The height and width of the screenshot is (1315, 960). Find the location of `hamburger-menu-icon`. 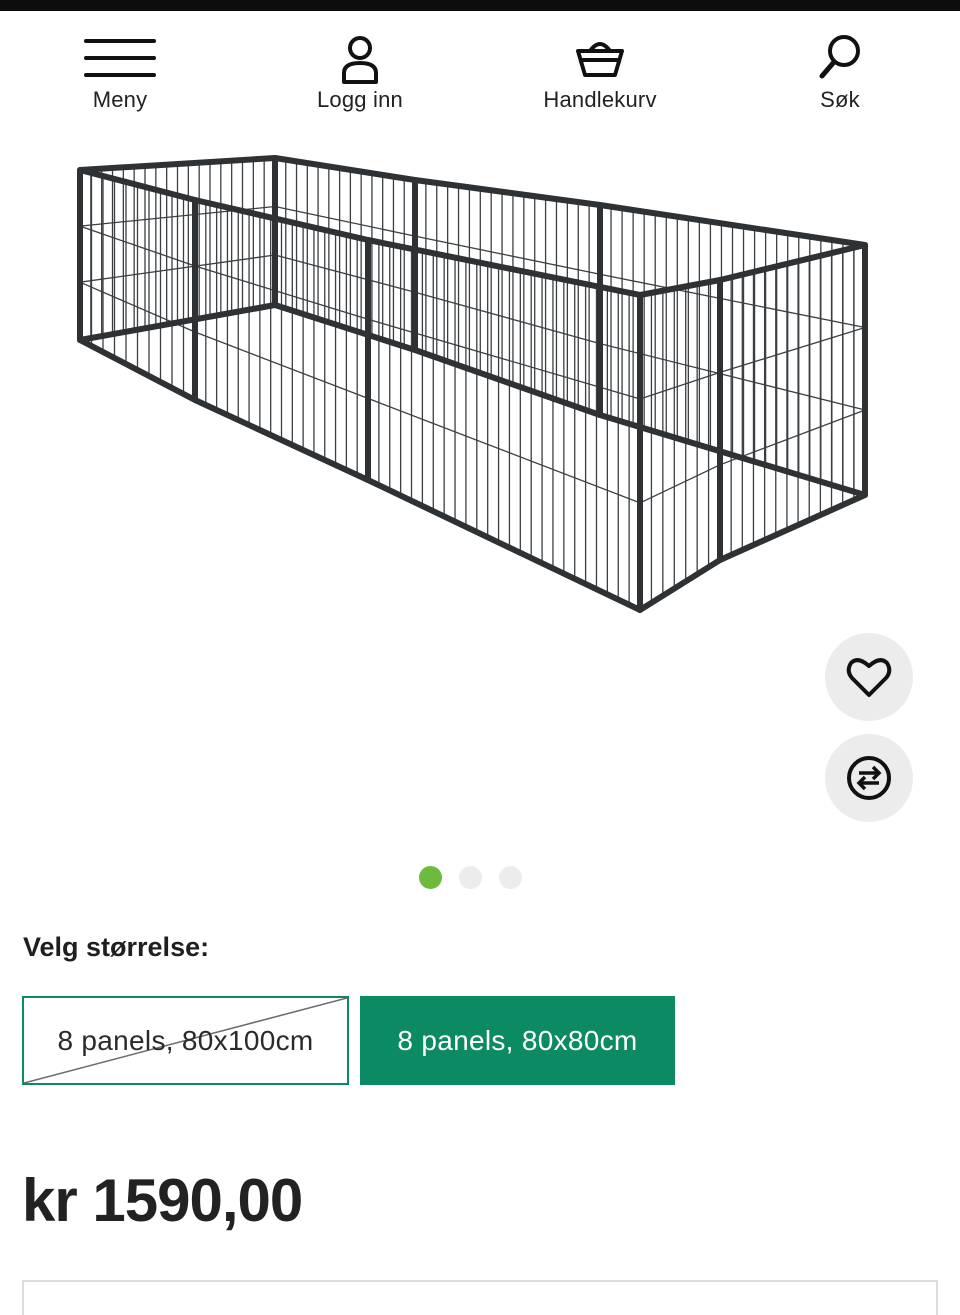

hamburger-menu-icon is located at coordinates (120, 58).